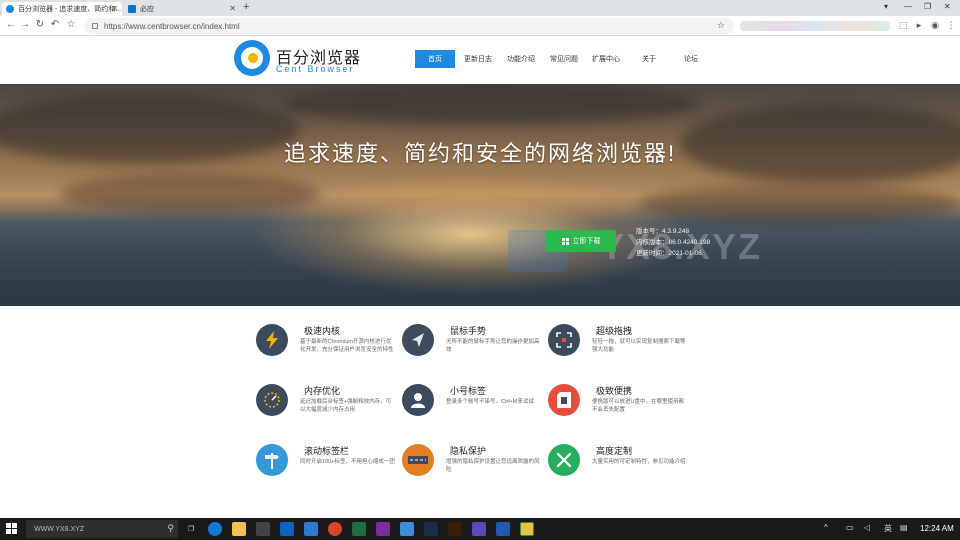 This screenshot has width=960, height=540. What do you see at coordinates (322, 391) in the screenshot?
I see `feature-title: 内存优化` at bounding box center [322, 391].